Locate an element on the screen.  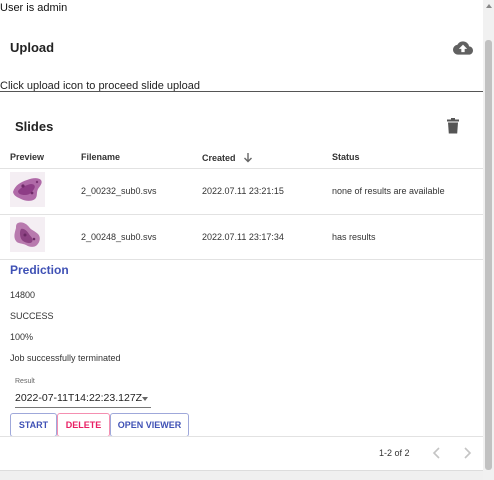
prediction-state: SUCCESS is located at coordinates (32, 316).